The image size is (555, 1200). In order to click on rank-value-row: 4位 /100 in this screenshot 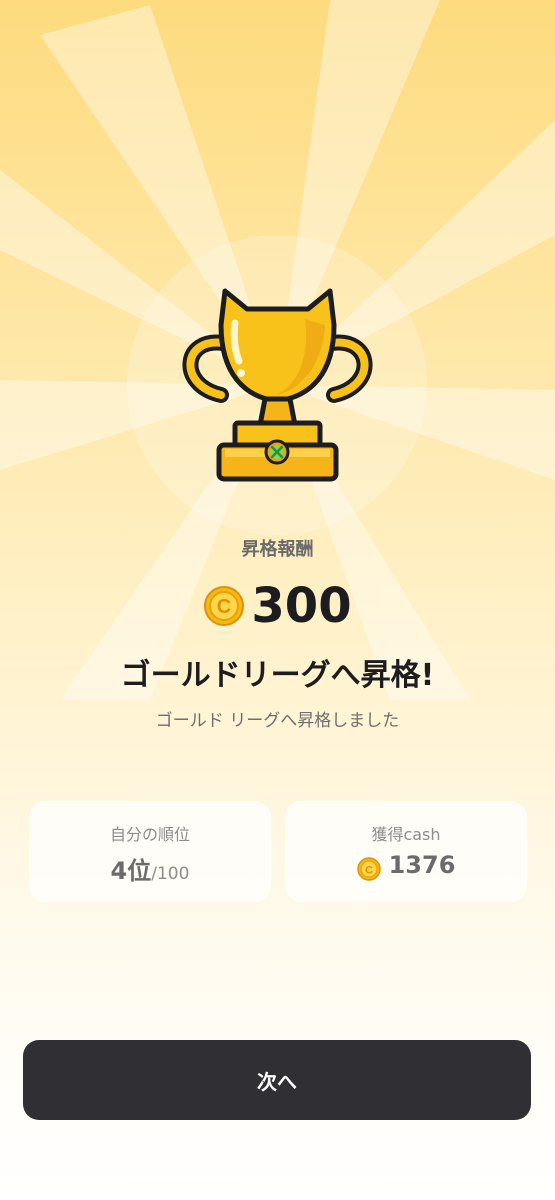, I will do `click(150, 869)`.